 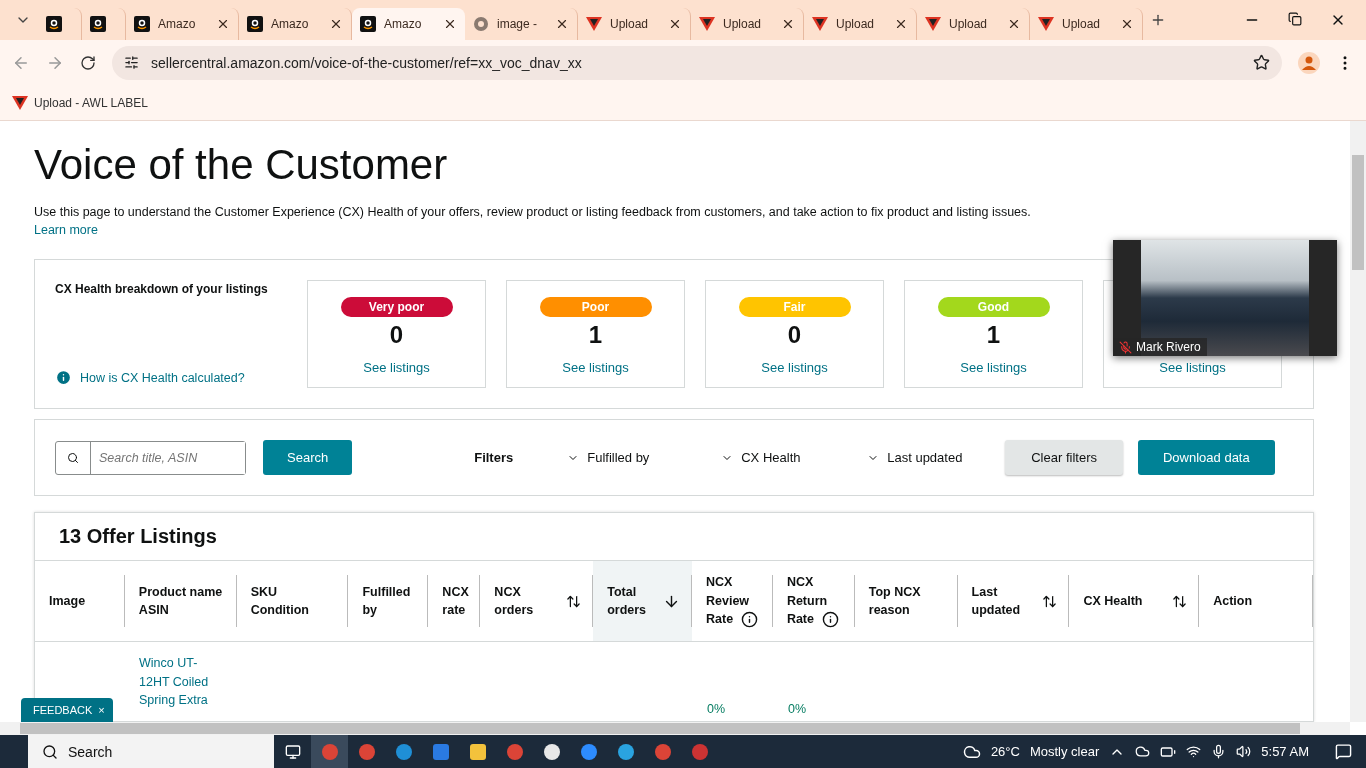 What do you see at coordinates (1194, 751) in the screenshot?
I see `wifi-icon` at bounding box center [1194, 751].